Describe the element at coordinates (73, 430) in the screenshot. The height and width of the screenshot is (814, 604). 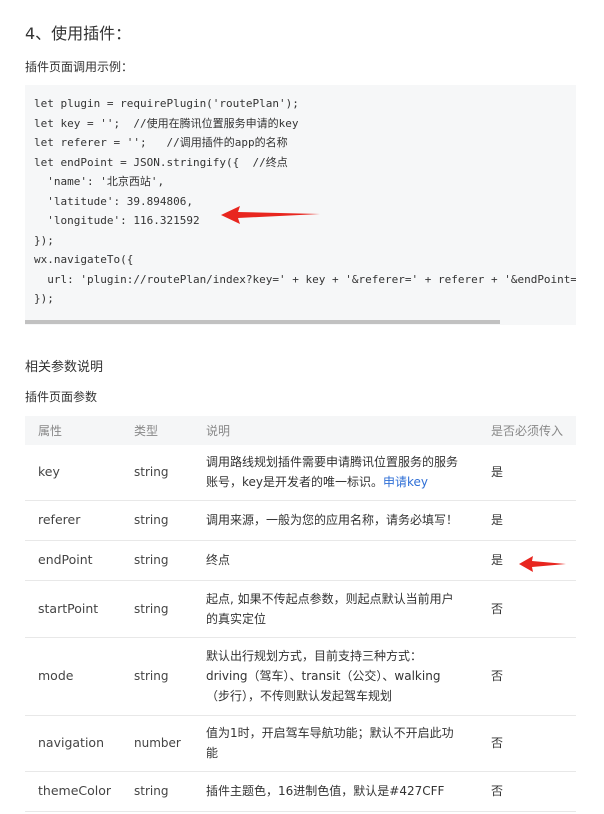
I see `column-header: 属性` at that location.